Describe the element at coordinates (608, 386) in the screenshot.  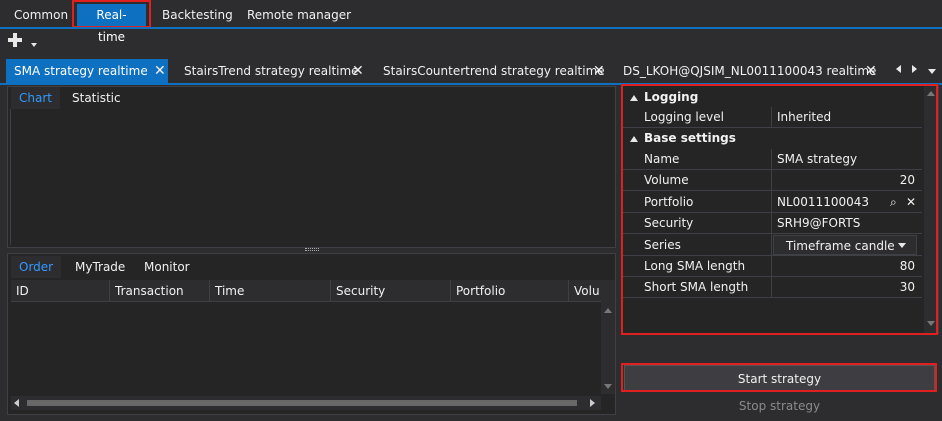
I see `scroll-down-icon` at that location.